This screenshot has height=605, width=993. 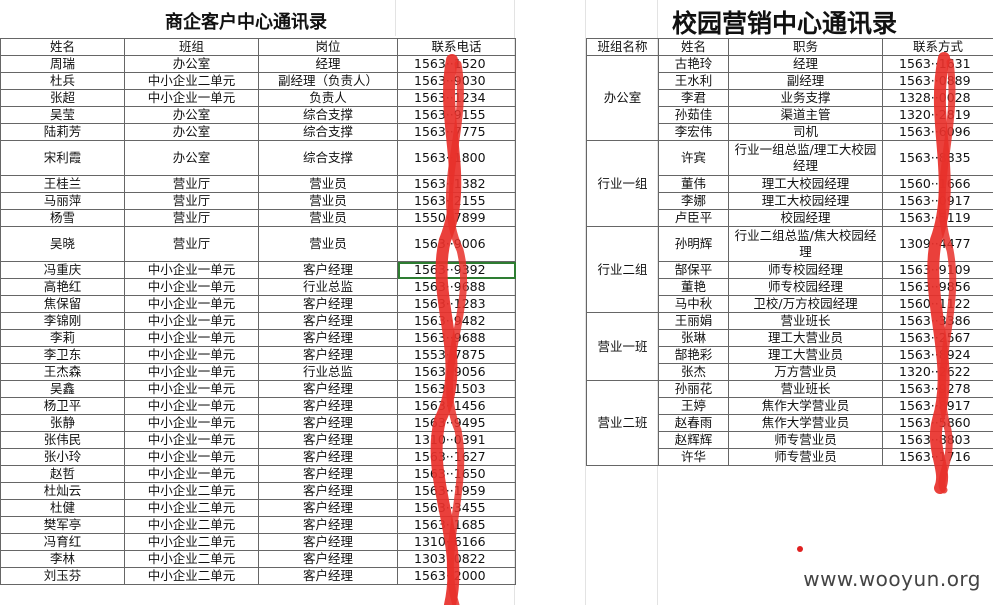 I want to click on watermark: www.wooyun.org, so click(x=892, y=579).